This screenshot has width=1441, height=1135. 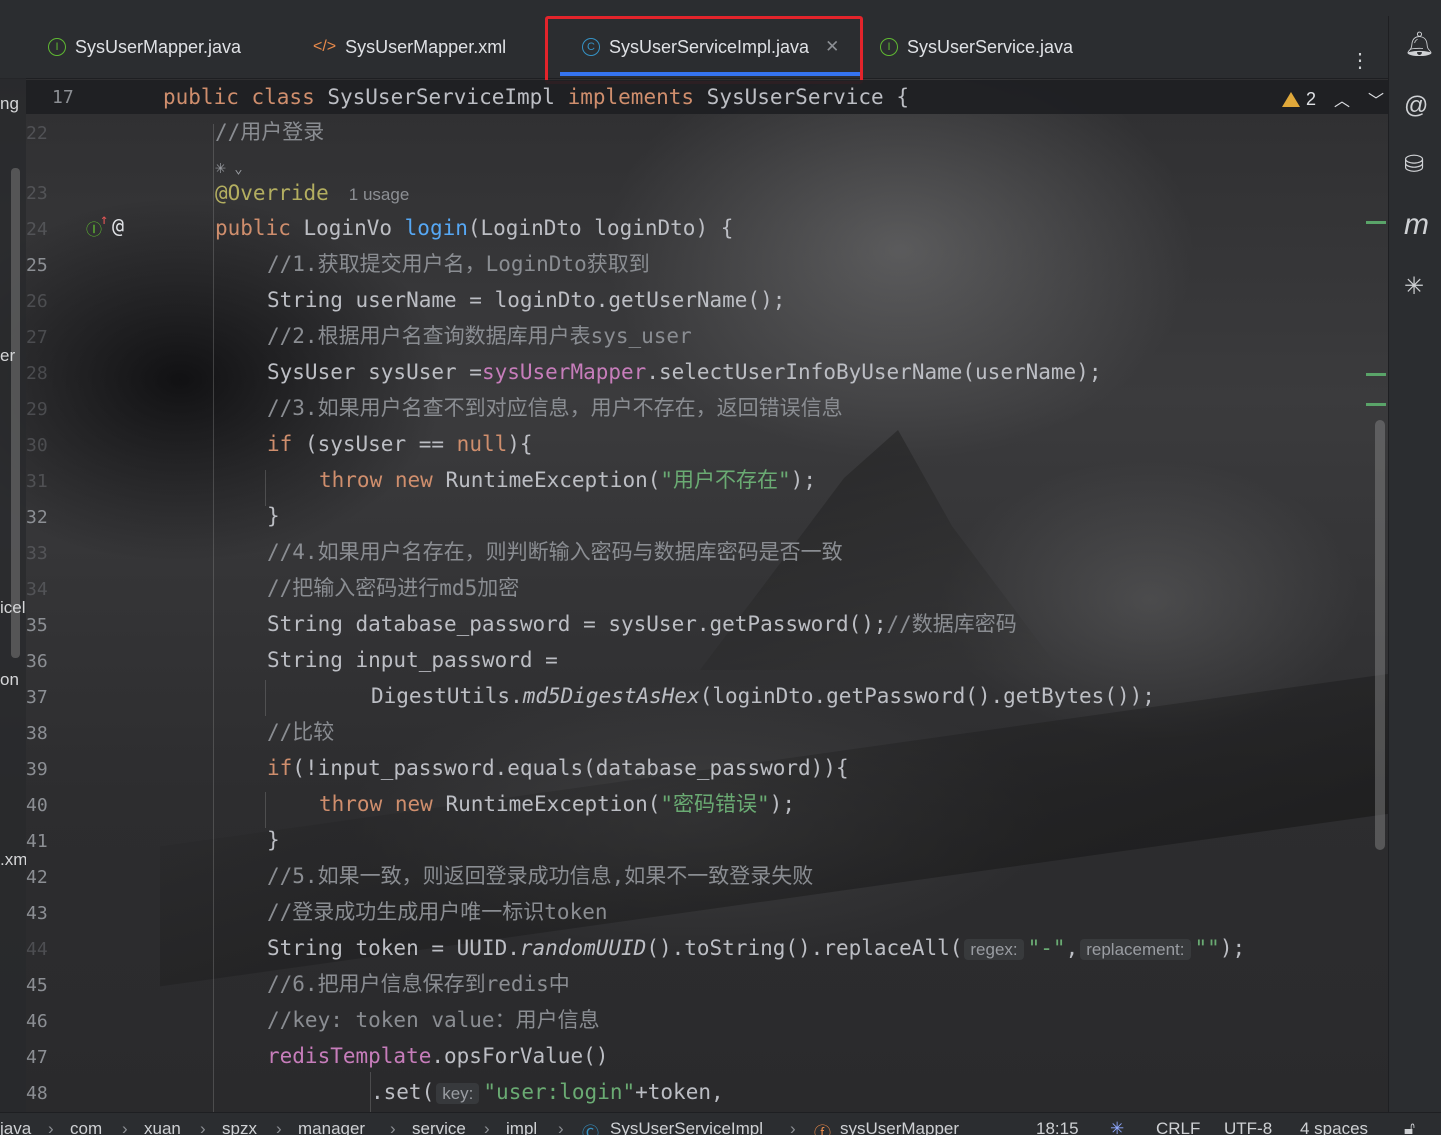 I want to click on project-tree-fragment: ng, so click(x=9, y=104).